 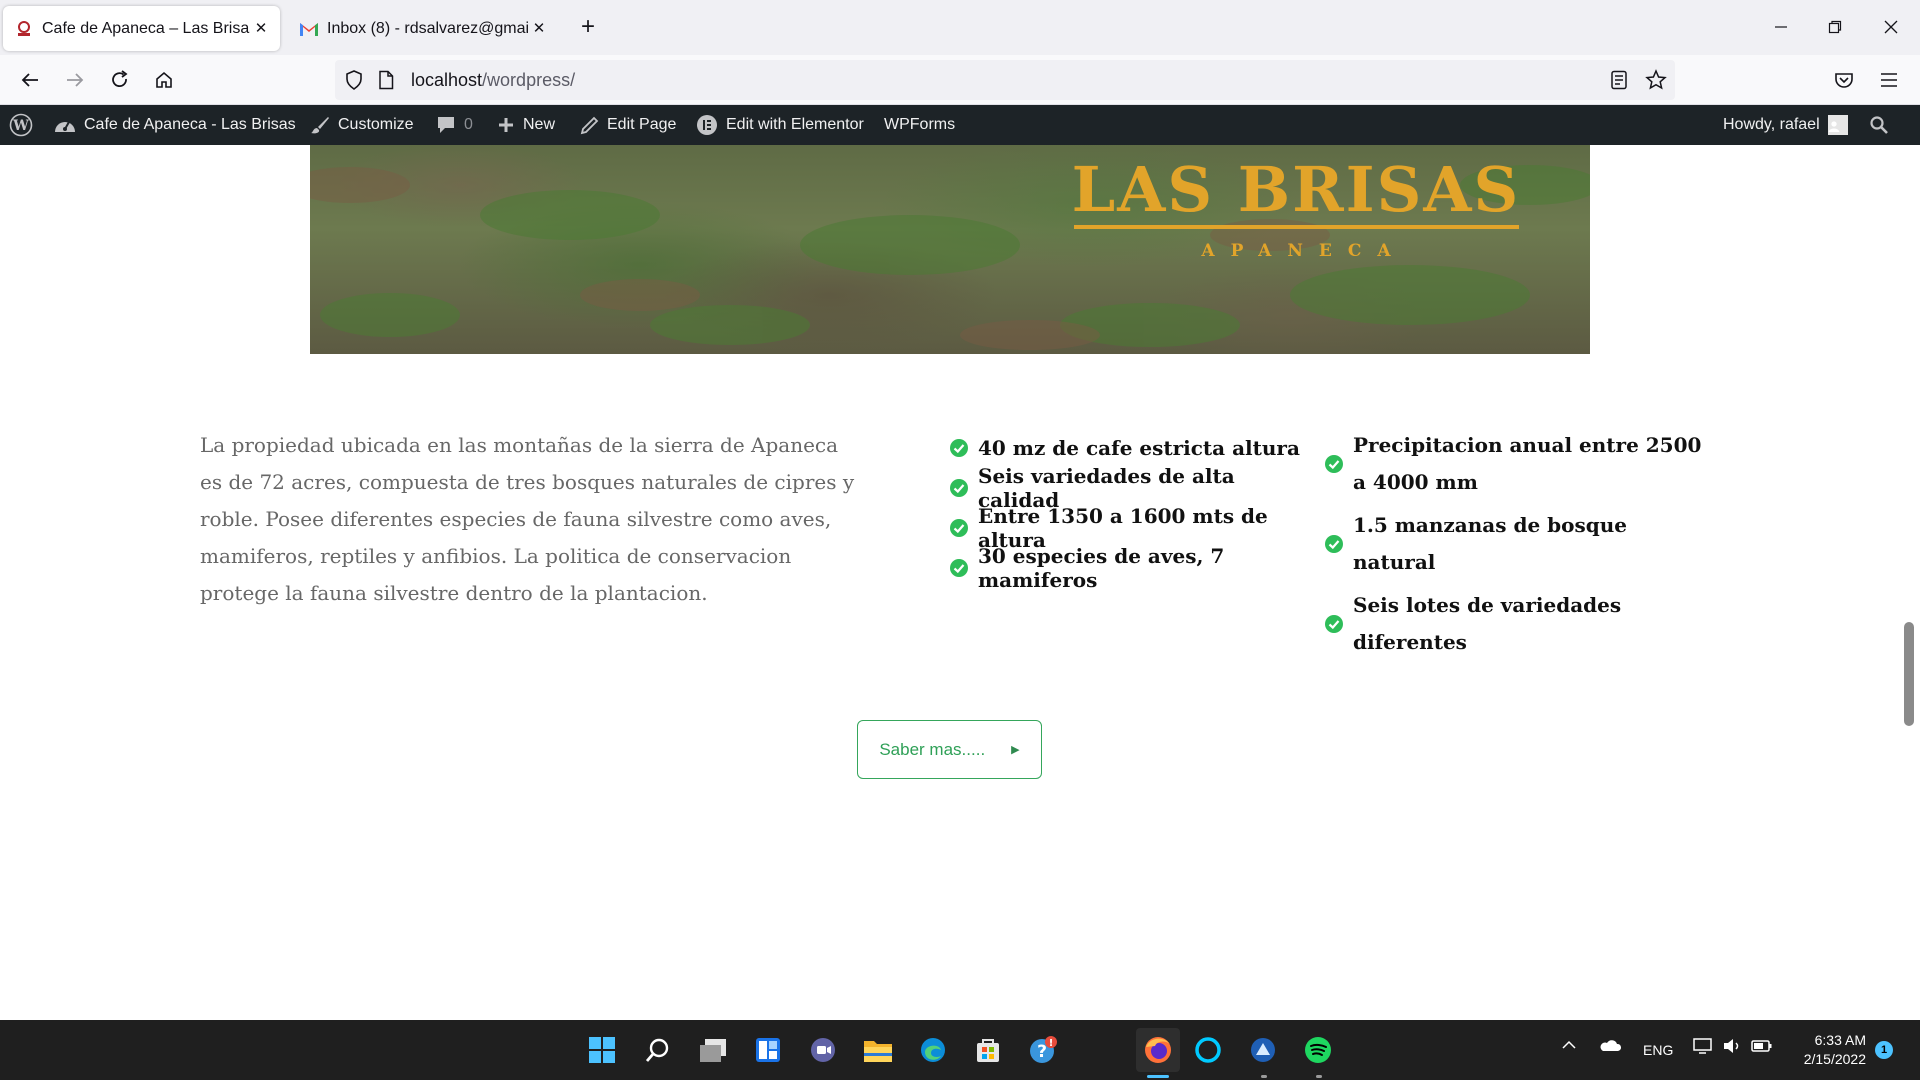 What do you see at coordinates (1318, 1050) in the screenshot?
I see `spotify-icon` at bounding box center [1318, 1050].